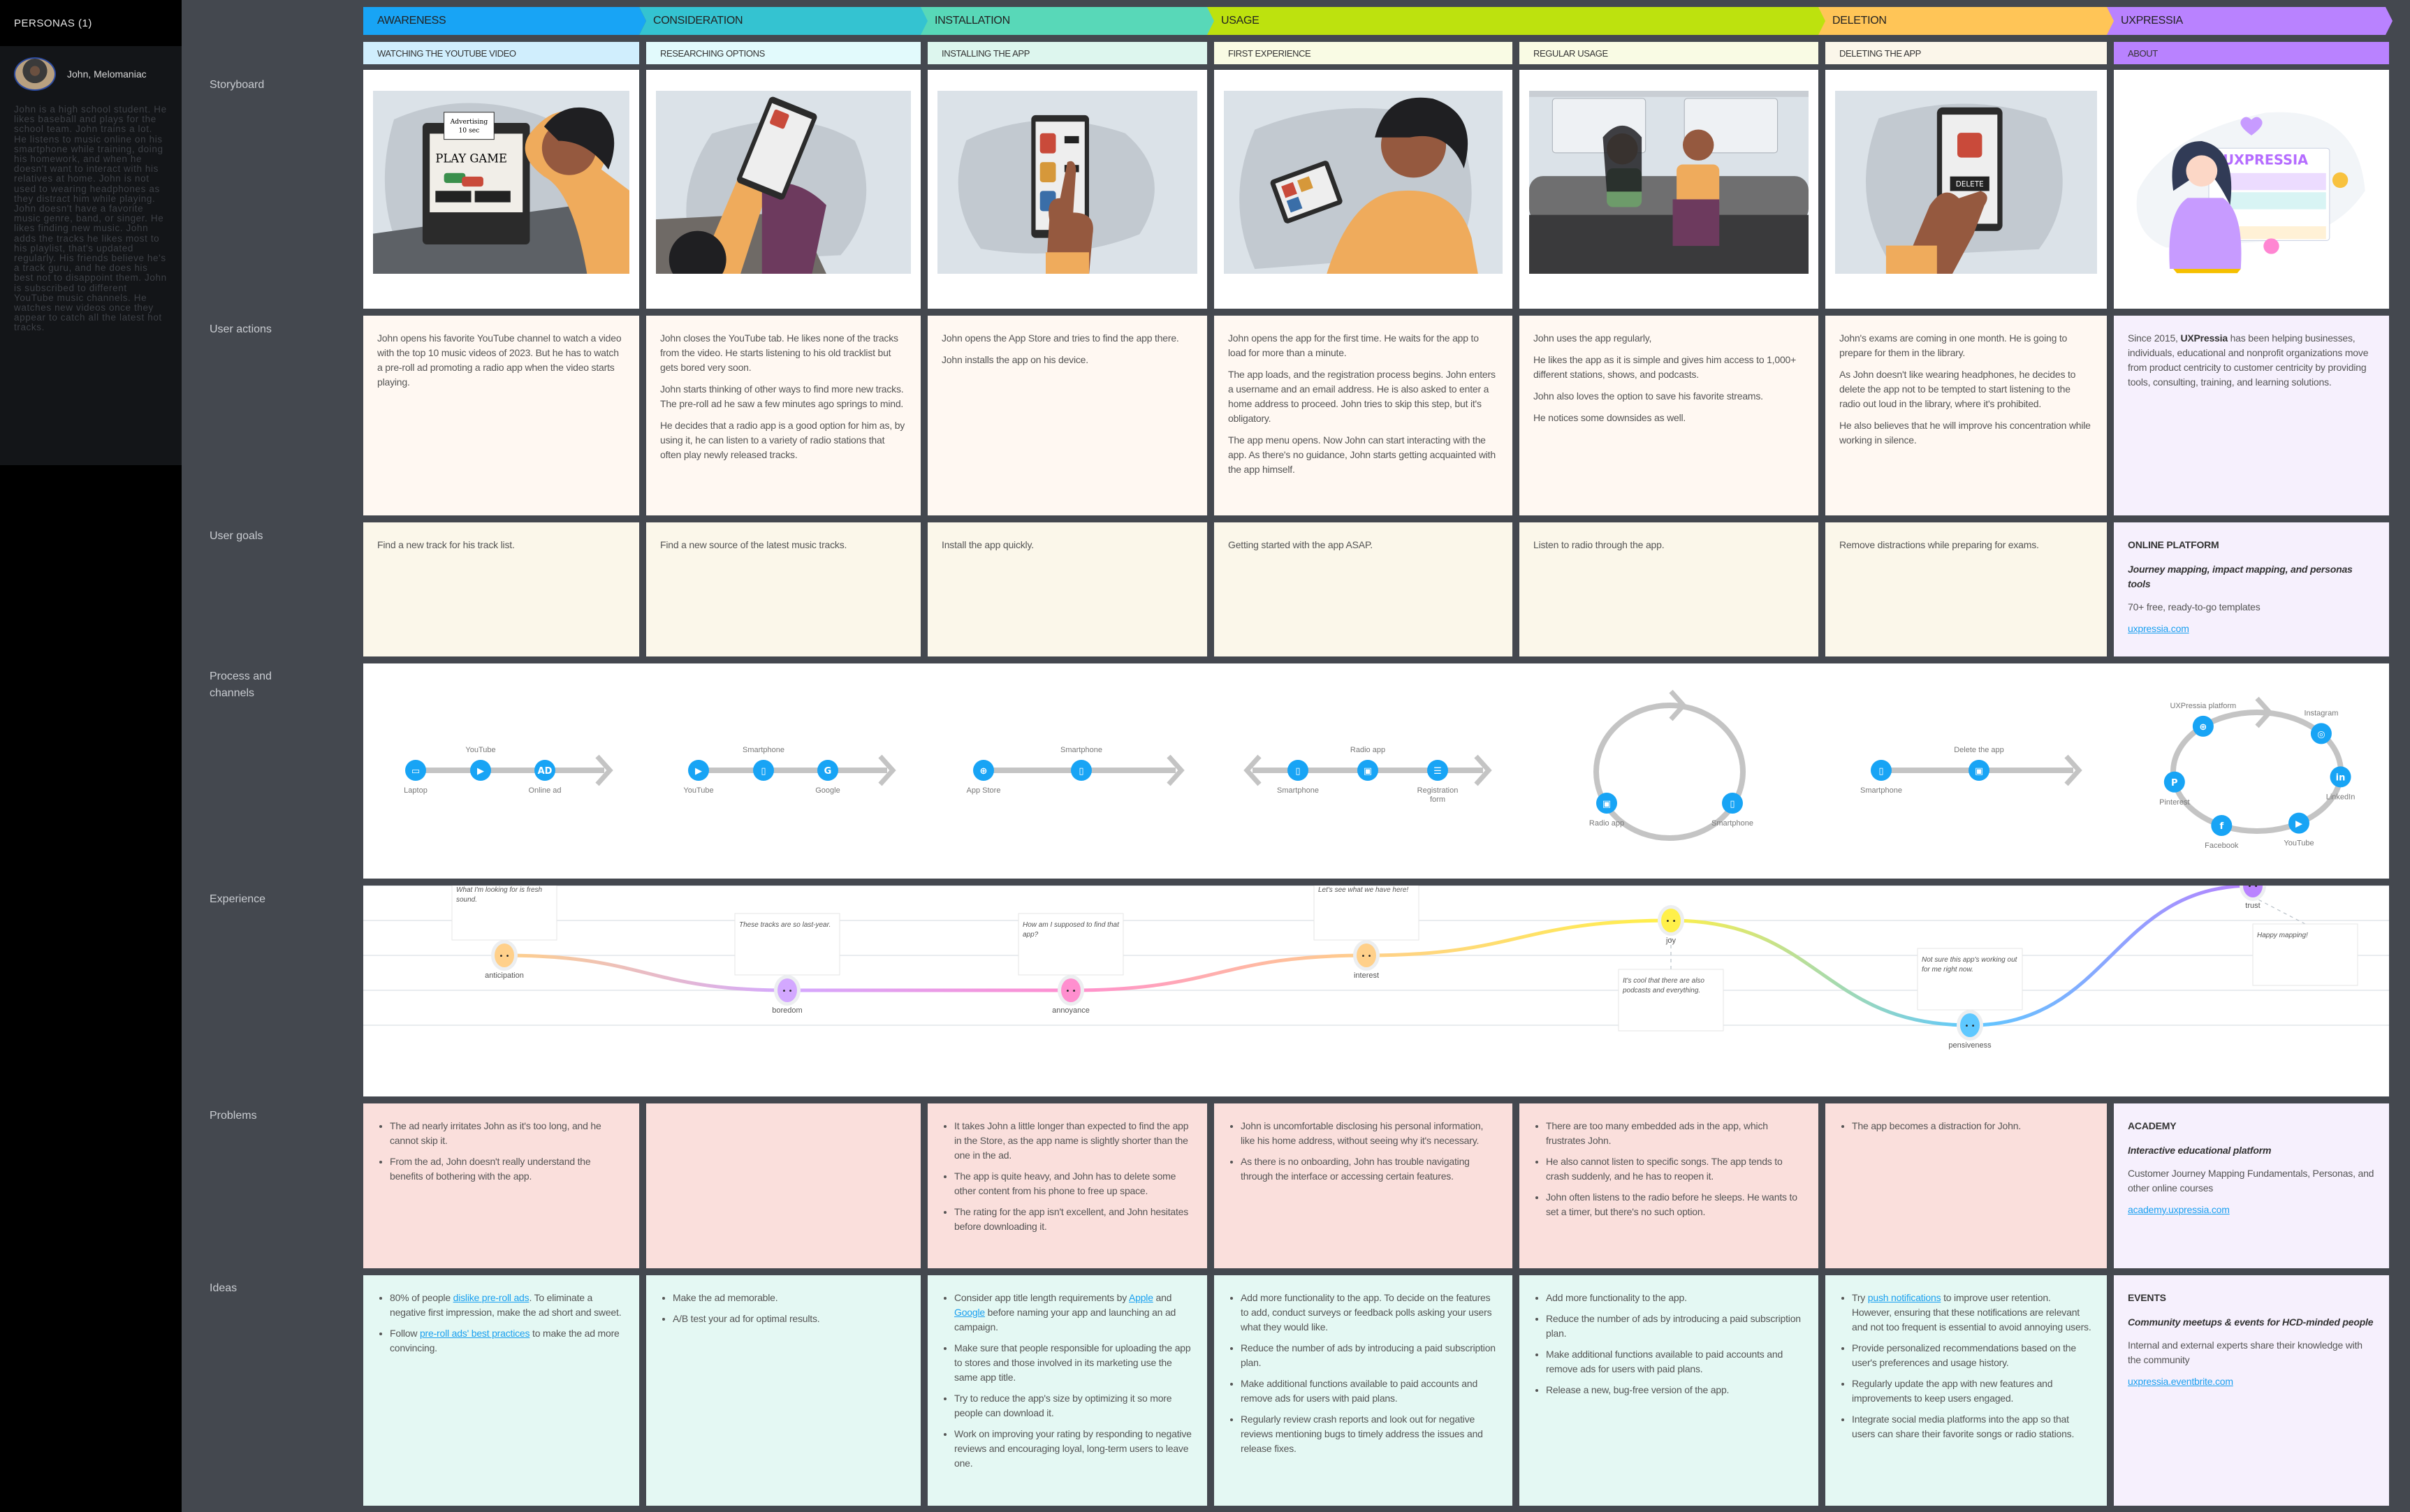  Describe the element at coordinates (2250, 21) in the screenshot. I see `phase-uxpressia: UXPRESSIA` at that location.